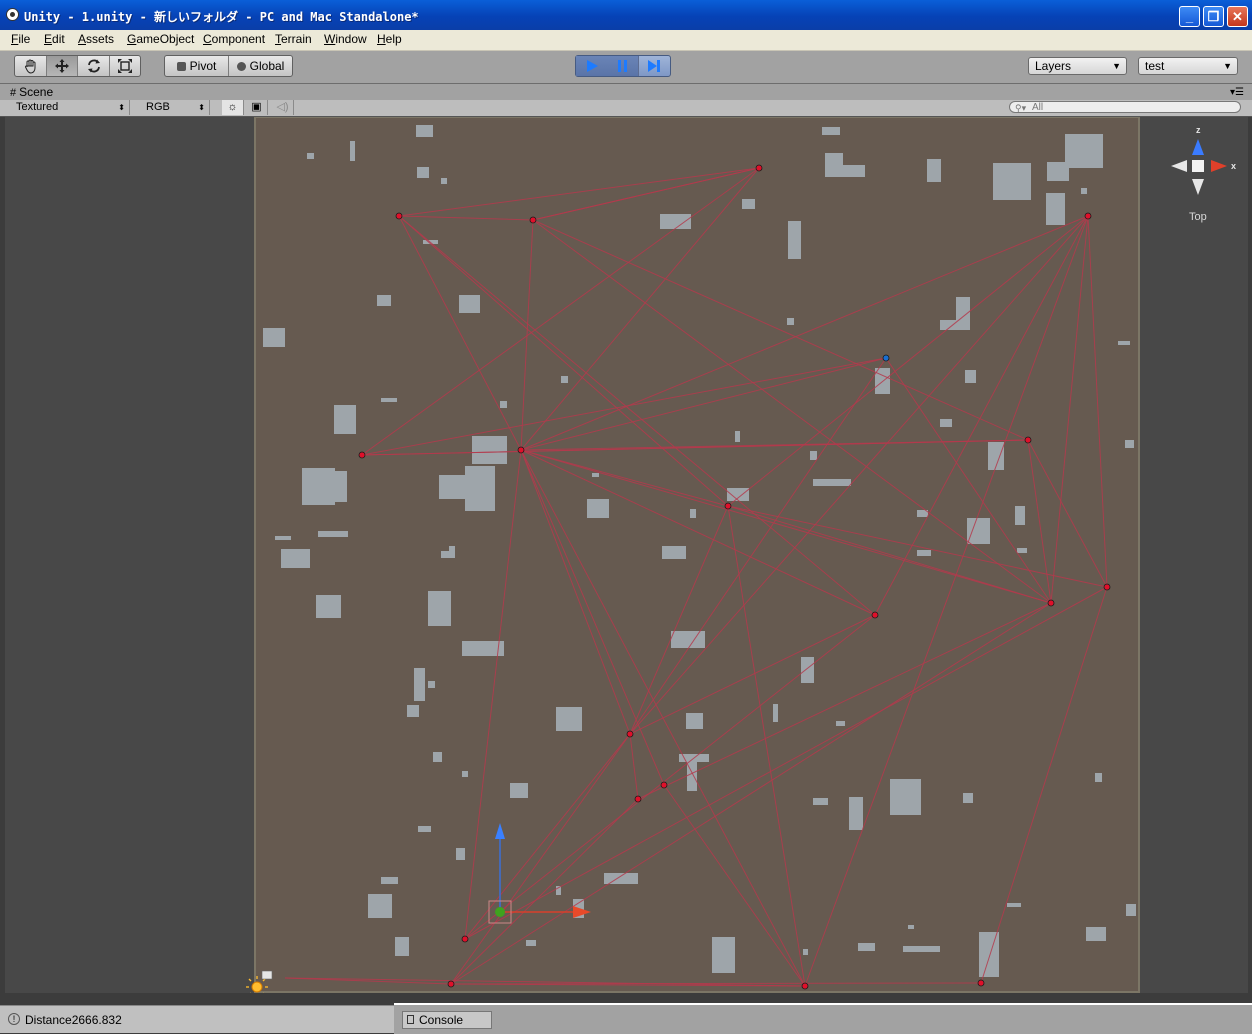 Image resolution: width=1252 pixels, height=1034 pixels. I want to click on tab-console: Console, so click(447, 1020).